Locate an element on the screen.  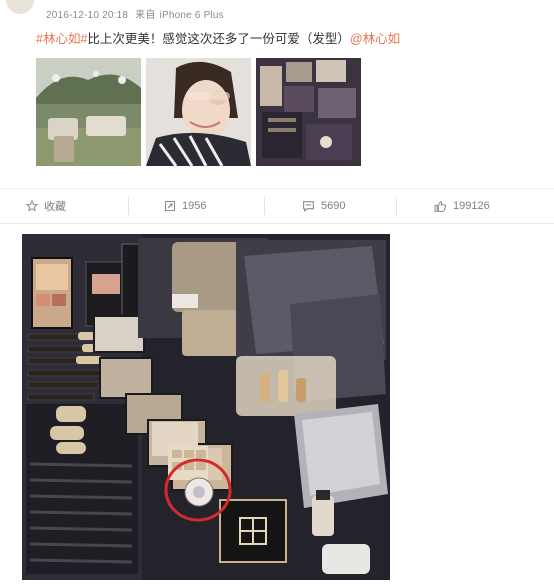
like-button: 199126 is located at coordinates (462, 206).